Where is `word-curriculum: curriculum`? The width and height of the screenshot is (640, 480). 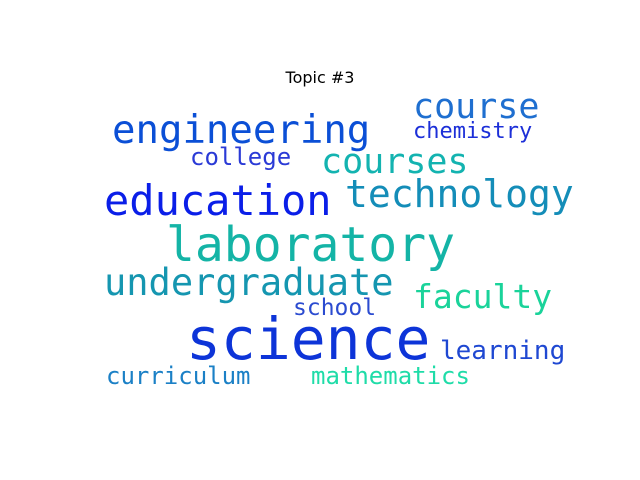 word-curriculum: curriculum is located at coordinates (178, 376).